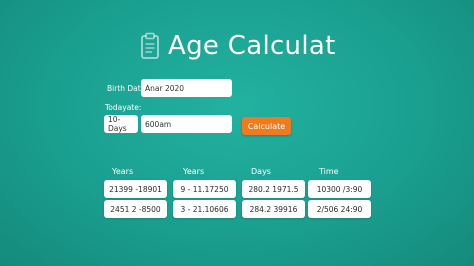  I want to click on todayate-label: Todayate:, so click(123, 107).